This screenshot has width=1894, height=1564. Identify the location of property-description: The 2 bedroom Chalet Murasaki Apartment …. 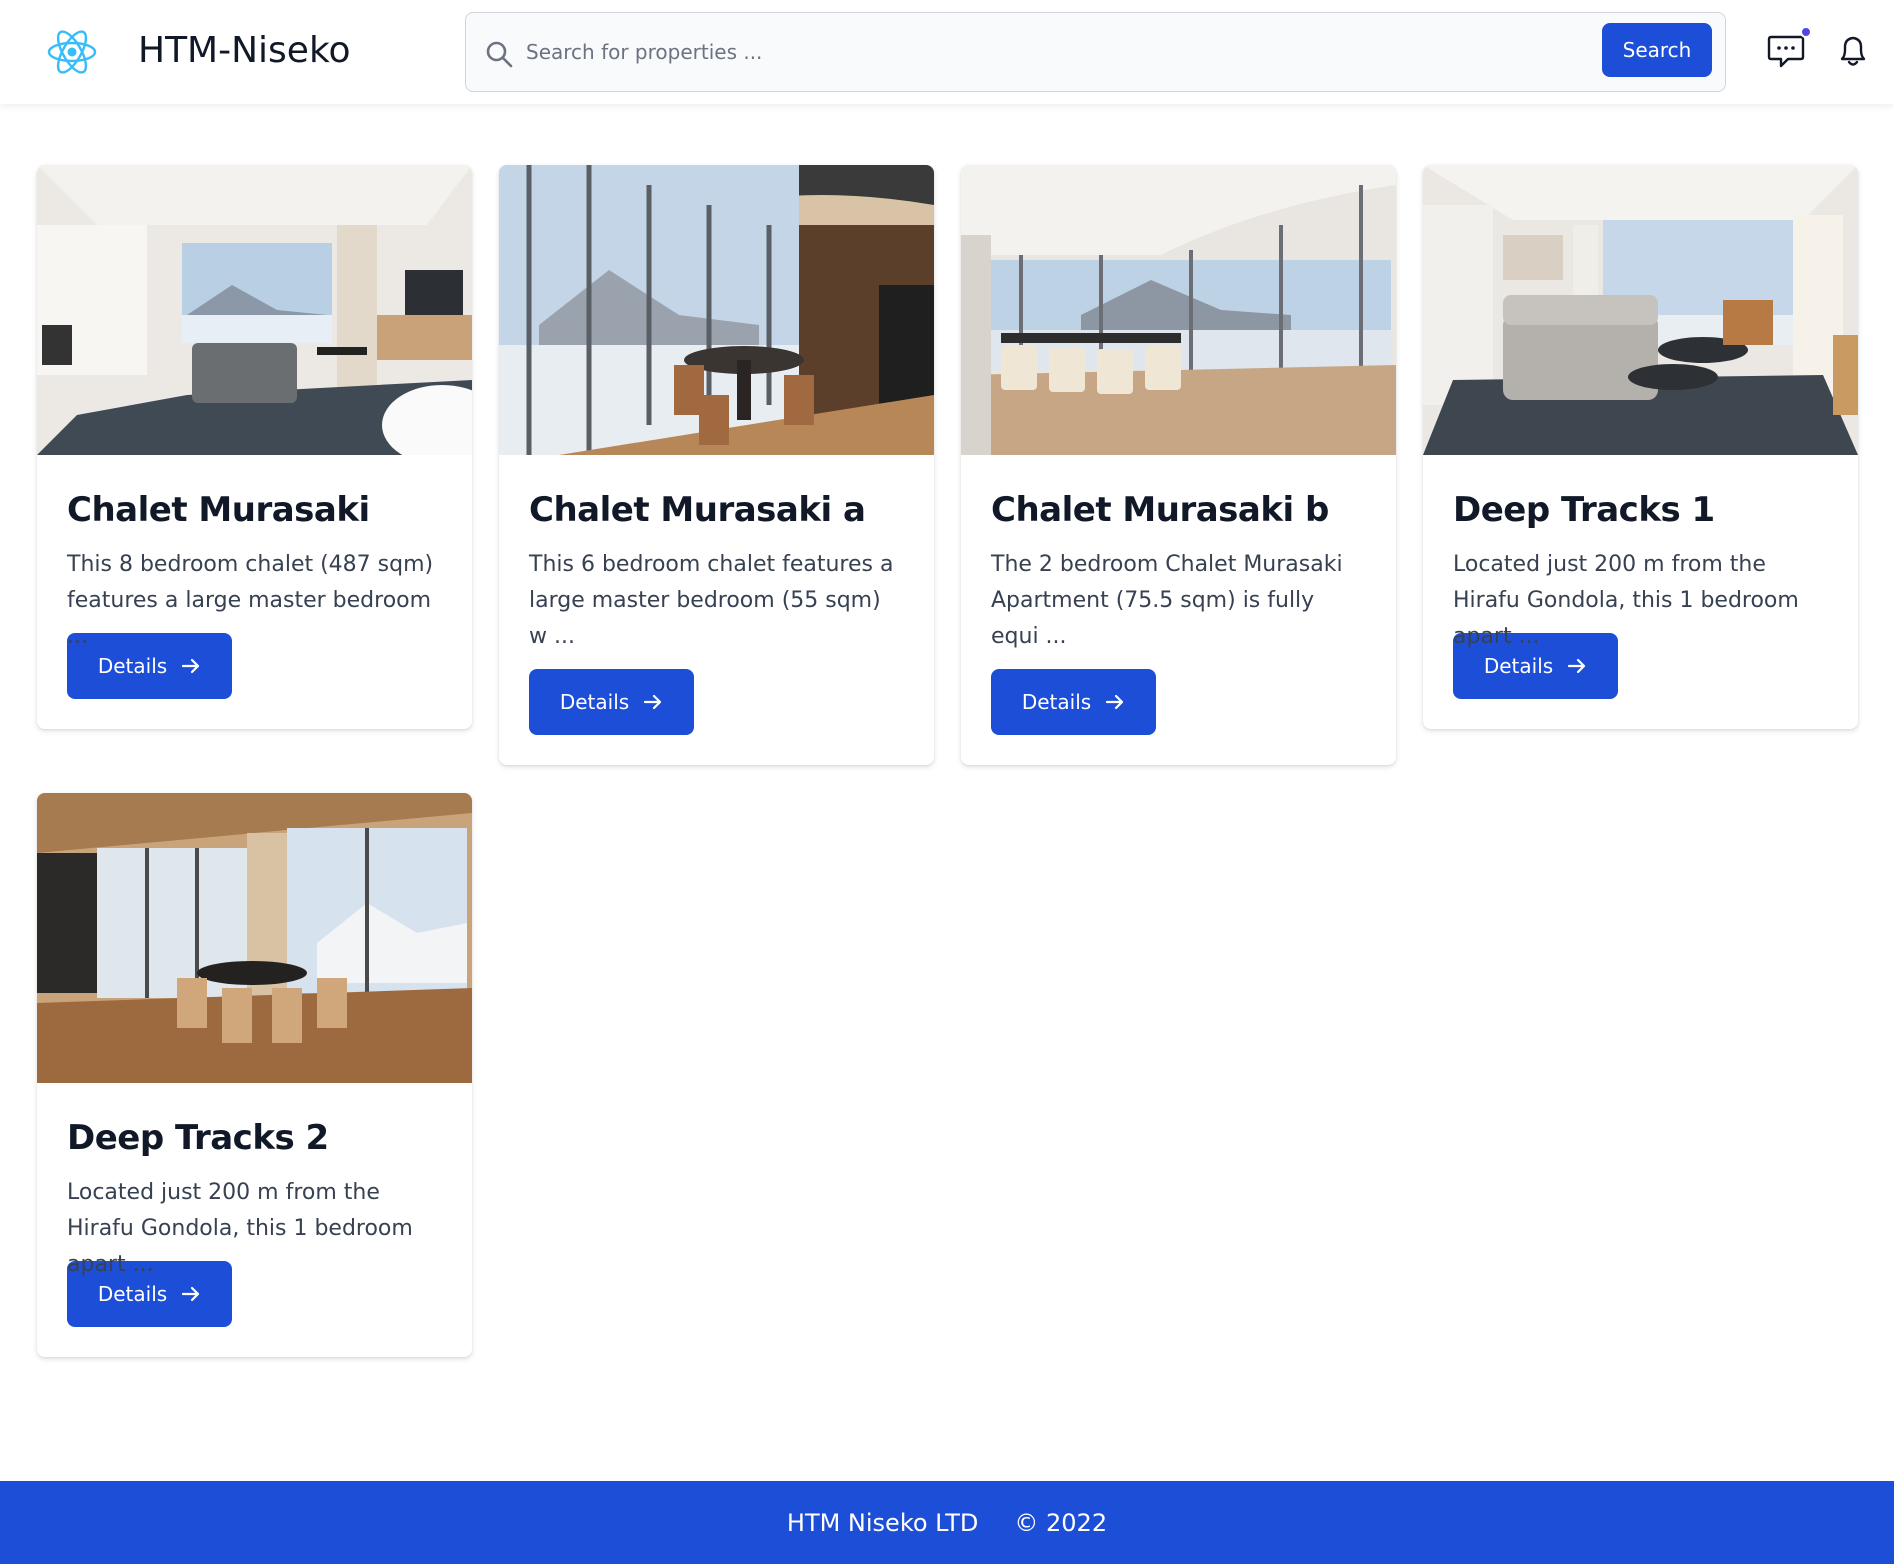
(1167, 600).